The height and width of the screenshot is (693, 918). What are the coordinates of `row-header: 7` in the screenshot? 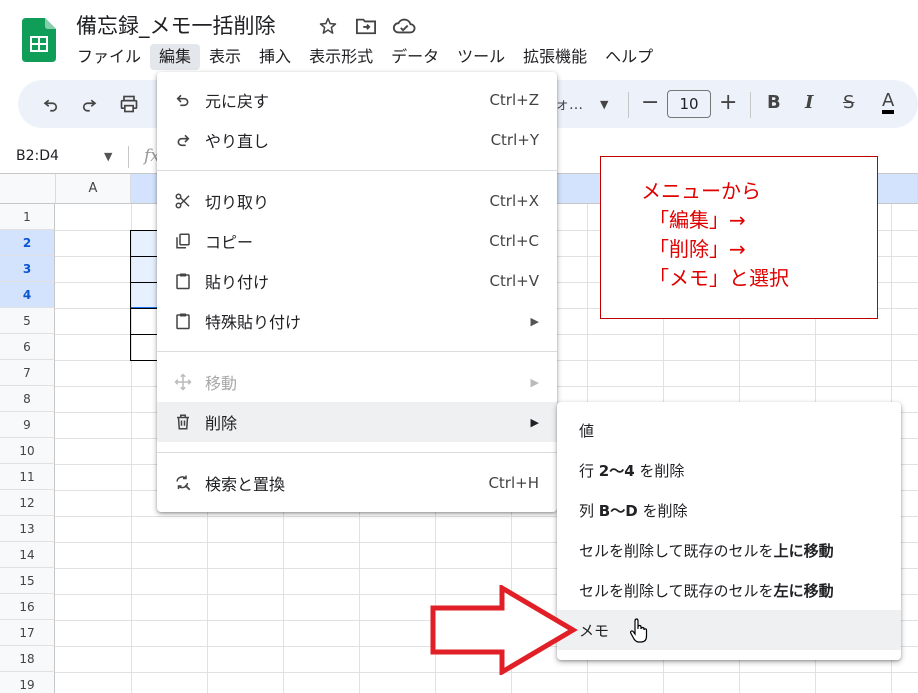 It's located at (27, 373).